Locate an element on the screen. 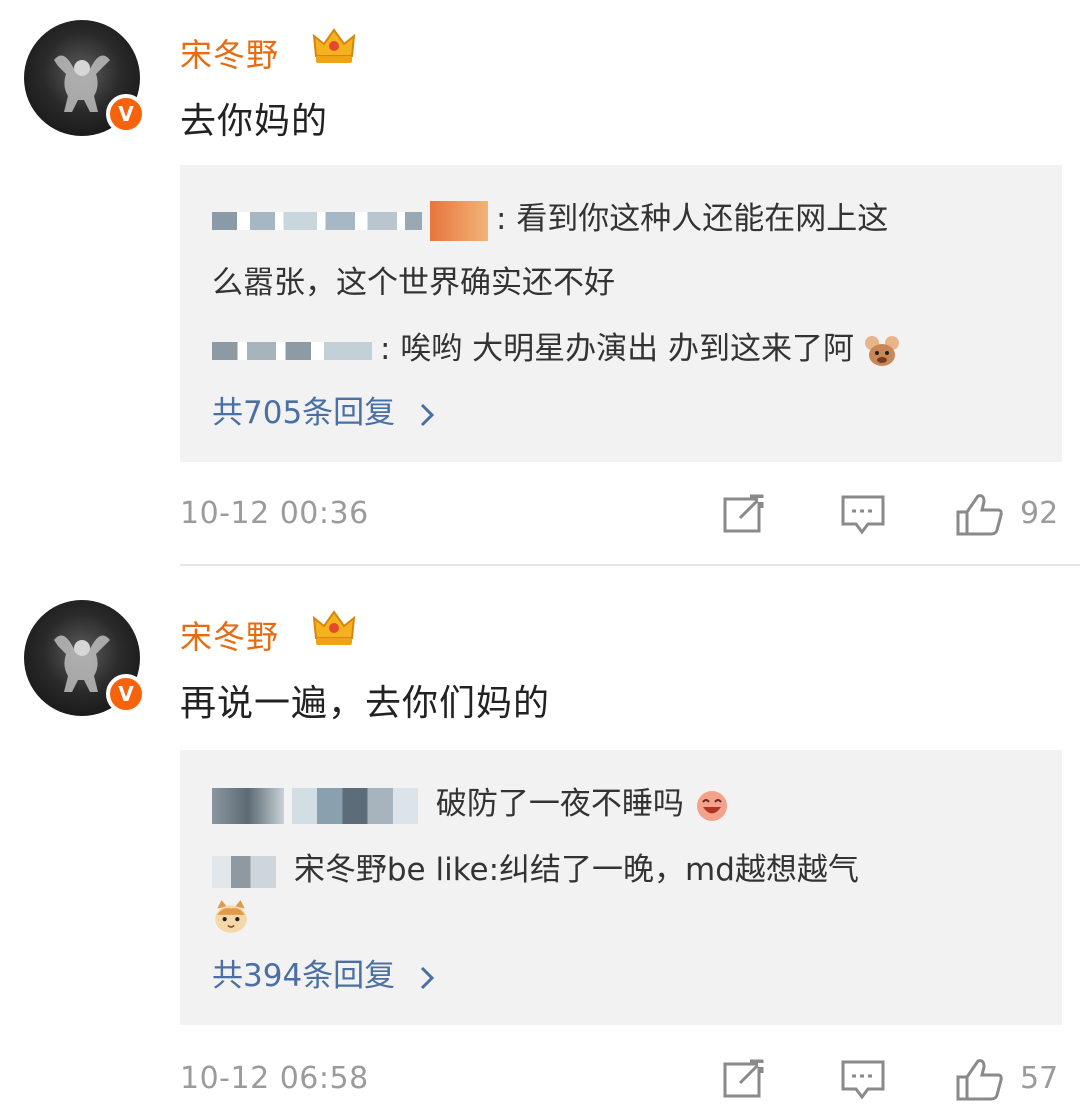 This screenshot has width=1080, height=1115. comment-text: 再说一遍，去你们妈的 is located at coordinates (365, 703).